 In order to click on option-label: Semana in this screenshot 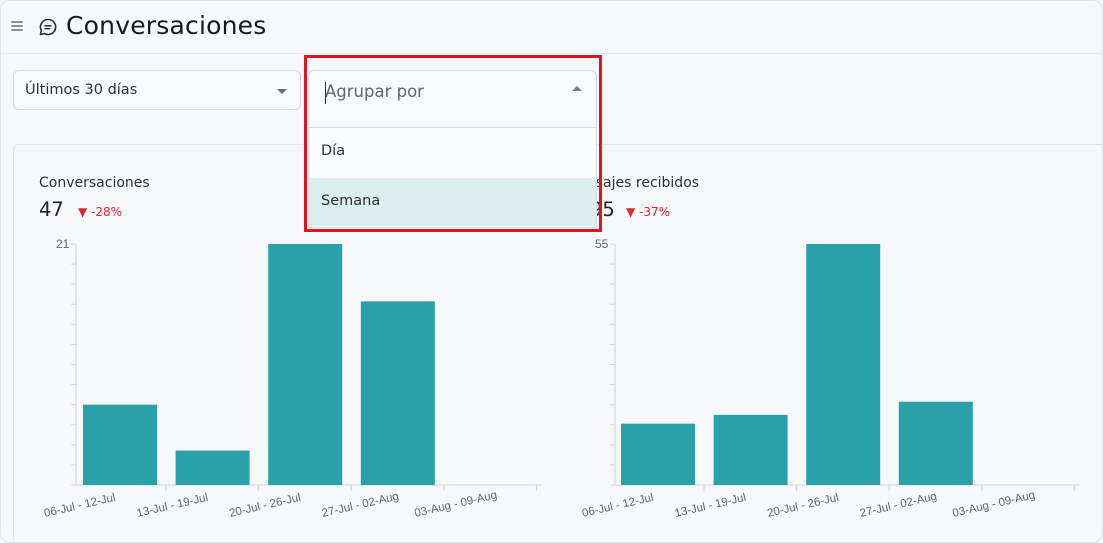, I will do `click(351, 201)`.